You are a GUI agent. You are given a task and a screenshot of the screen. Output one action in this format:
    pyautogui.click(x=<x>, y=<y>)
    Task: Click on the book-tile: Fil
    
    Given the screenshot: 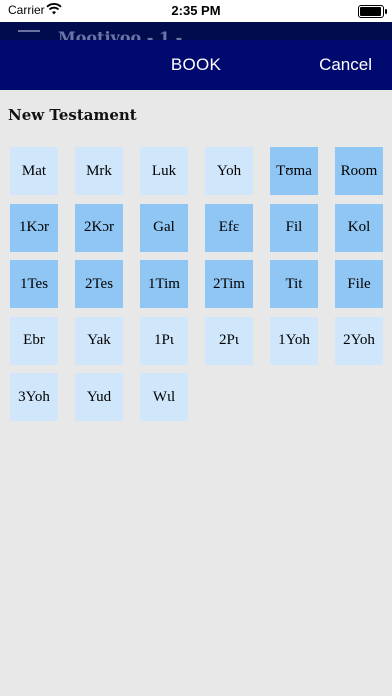 What is the action you would take?
    pyautogui.click(x=294, y=227)
    